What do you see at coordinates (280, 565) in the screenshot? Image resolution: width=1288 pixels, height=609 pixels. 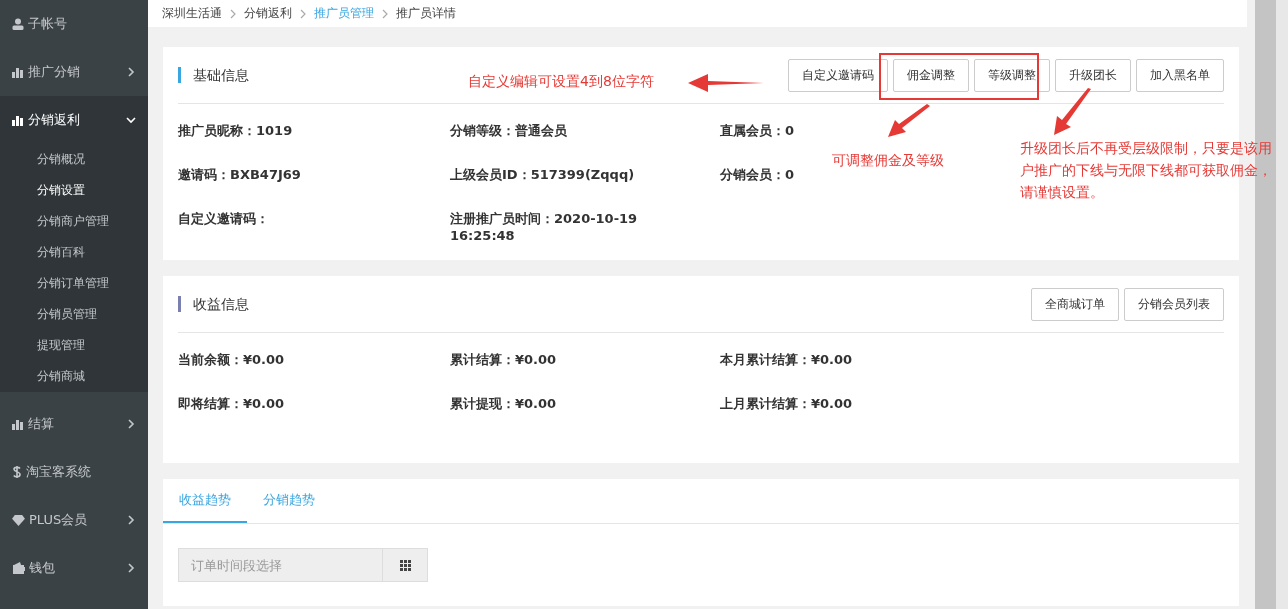 I see `date-range-field: 订单时间段选择` at bounding box center [280, 565].